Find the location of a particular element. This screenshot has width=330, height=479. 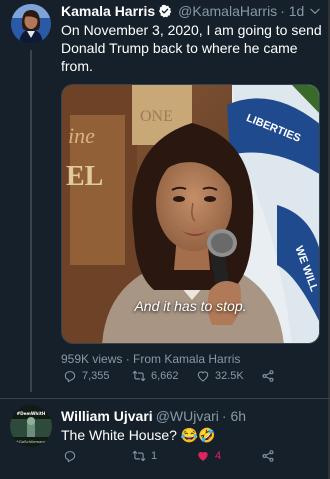

tweet-header: Kamala Harris @KamalaHarris · 1d is located at coordinates (191, 11).